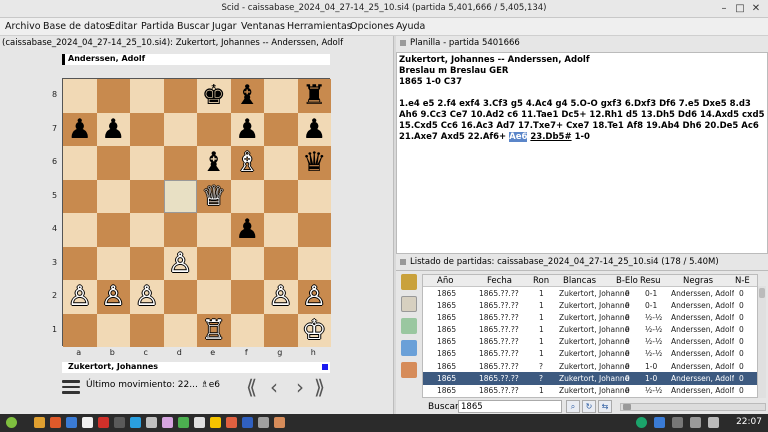  What do you see at coordinates (80, 297) in the screenshot?
I see `piece-a2: ♙` at bounding box center [80, 297].